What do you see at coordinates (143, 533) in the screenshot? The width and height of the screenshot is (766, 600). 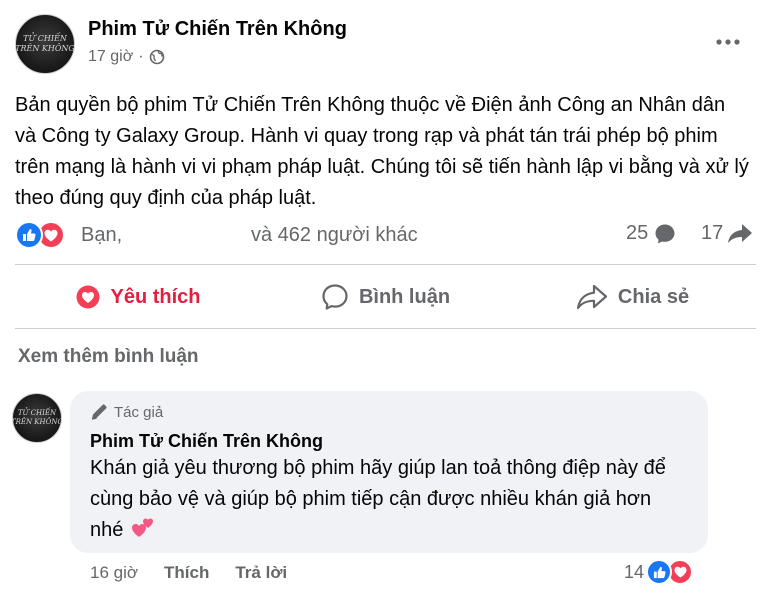 I see `two-hearts-icon` at bounding box center [143, 533].